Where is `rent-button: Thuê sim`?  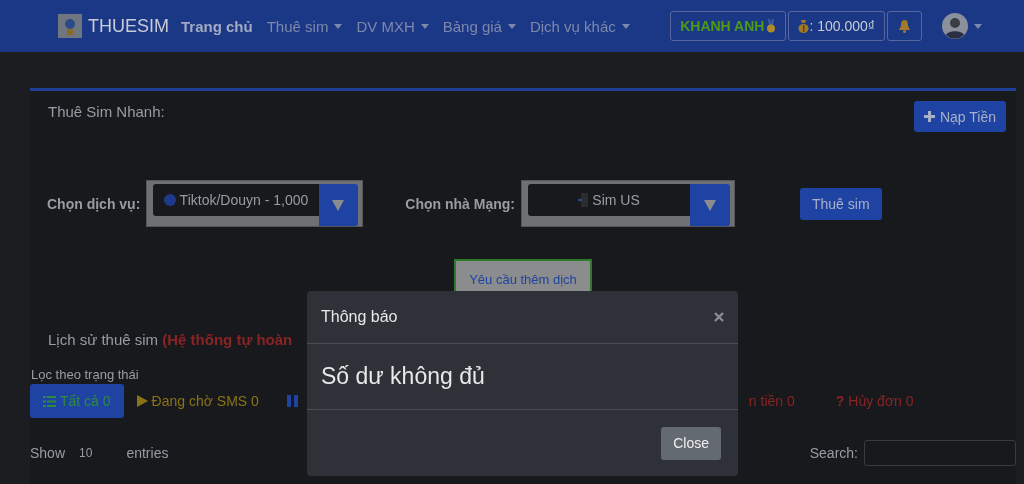 rent-button: Thuê sim is located at coordinates (841, 203).